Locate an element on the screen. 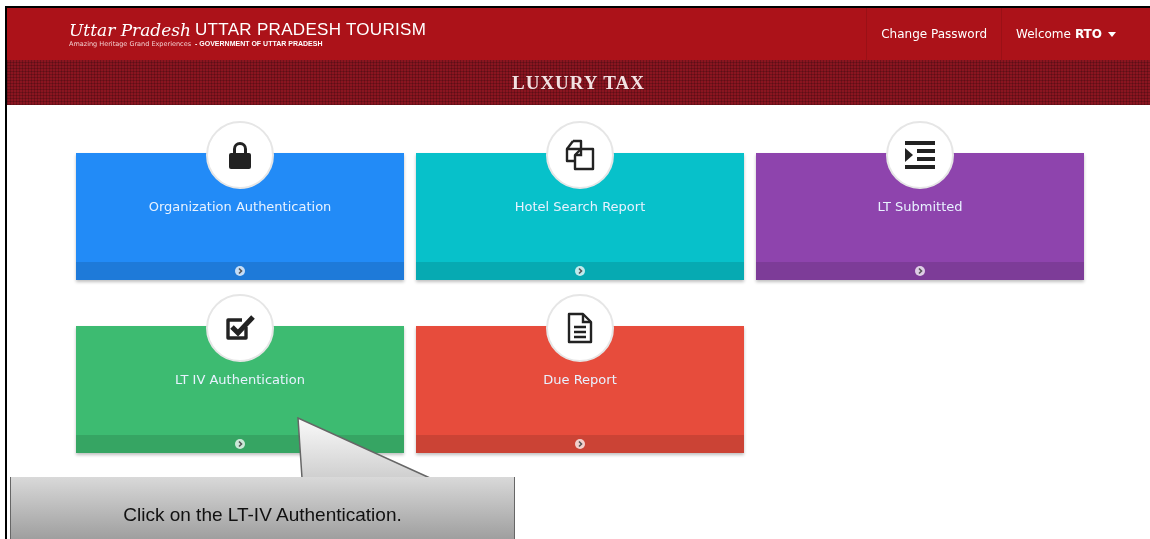 This screenshot has width=1150, height=539. site-title: UTTAR PRADESH TOURISM is located at coordinates (311, 29).